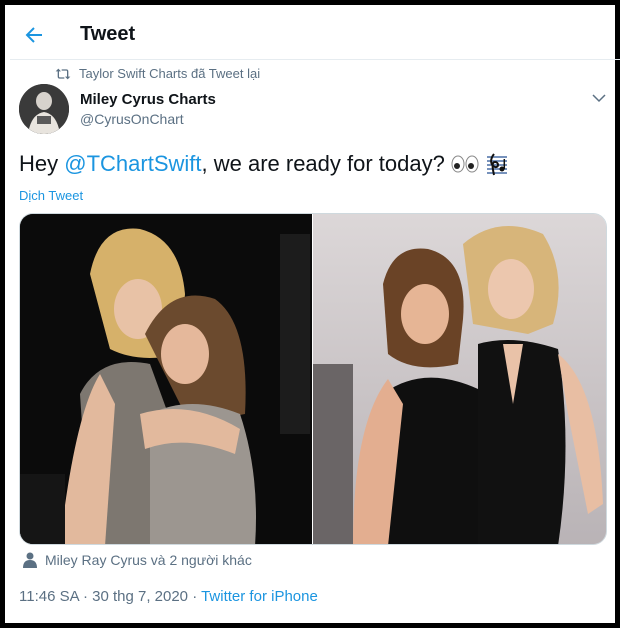 The height and width of the screenshot is (628, 620). I want to click on retweet-context: Taylor Swift Charts đã Tweet lại, so click(157, 73).